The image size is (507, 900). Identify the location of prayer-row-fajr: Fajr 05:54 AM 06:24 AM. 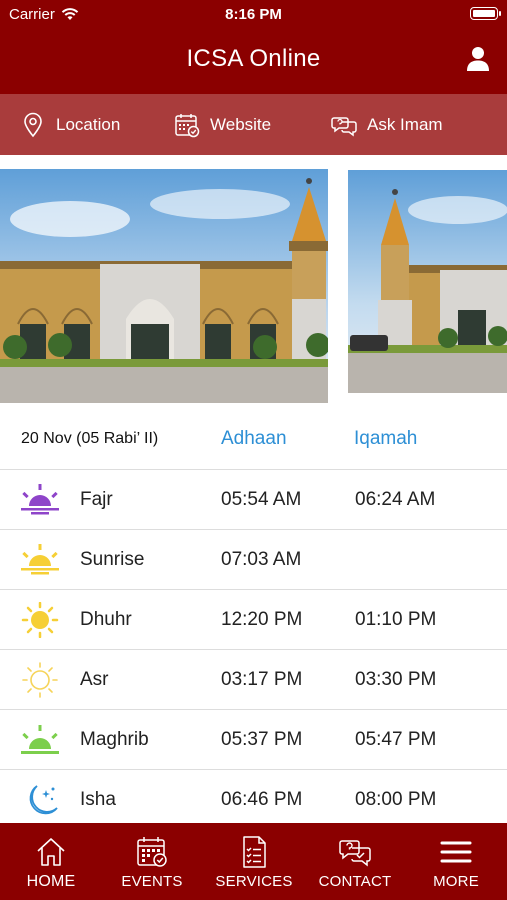
(253, 500).